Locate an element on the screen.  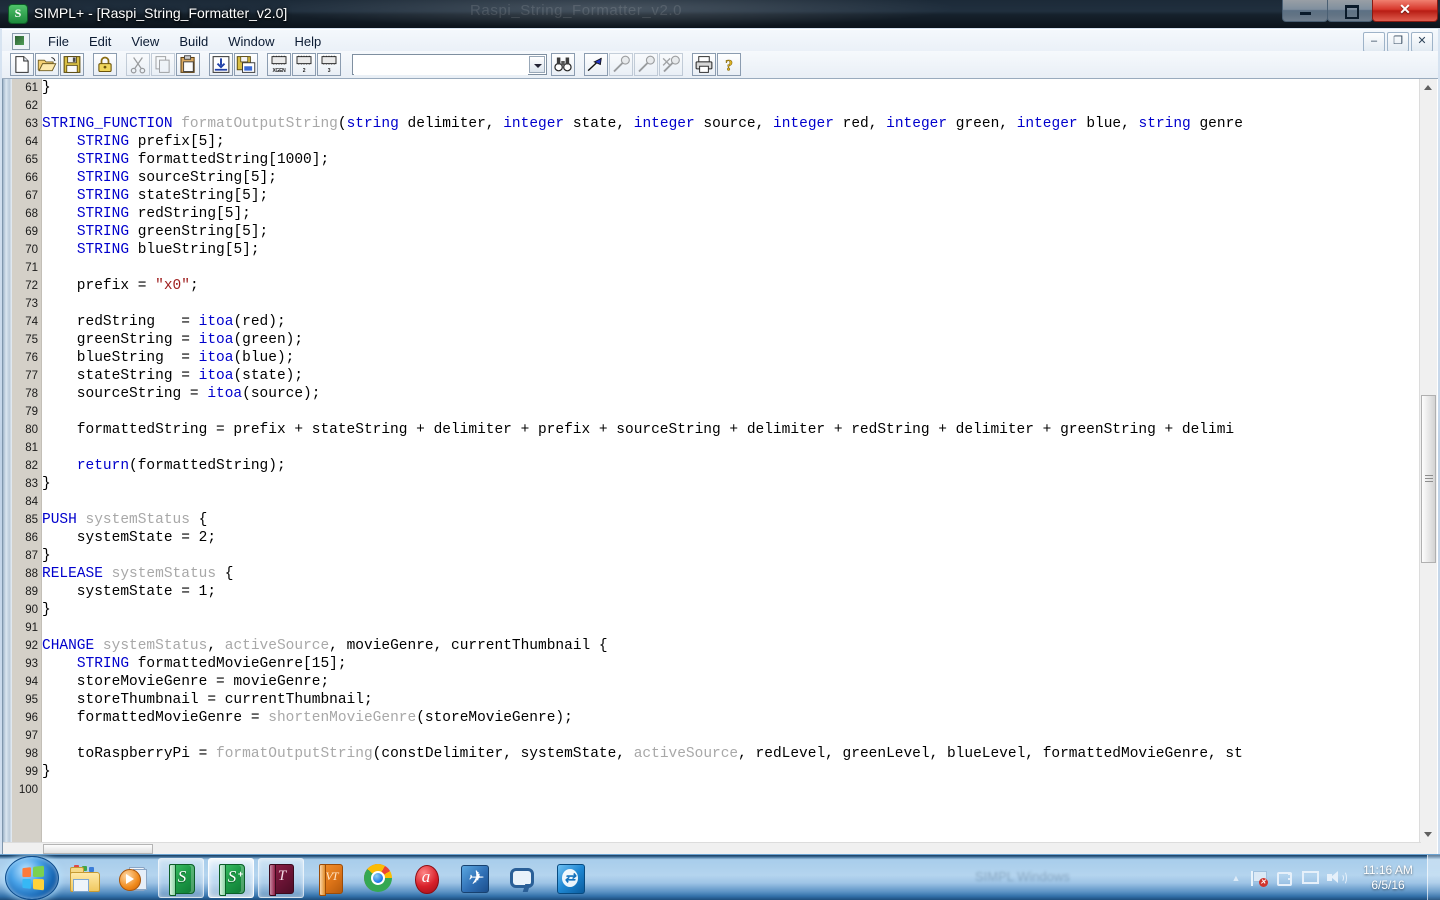
taskbar-explorer is located at coordinates (84, 878).